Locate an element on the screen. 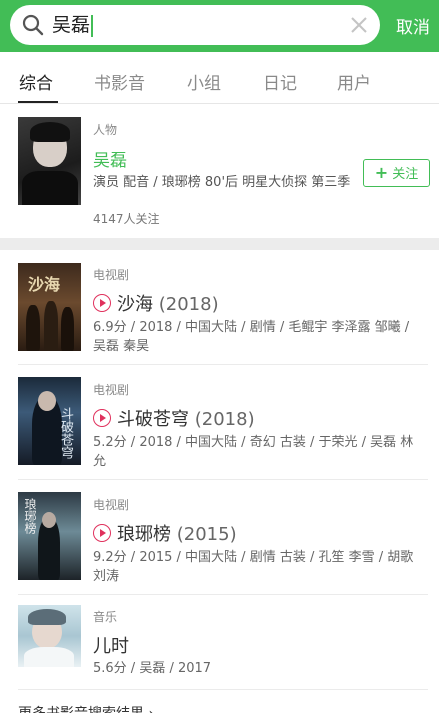 The image size is (439, 713). search-bar: 吴磊 取消 is located at coordinates (219, 26).